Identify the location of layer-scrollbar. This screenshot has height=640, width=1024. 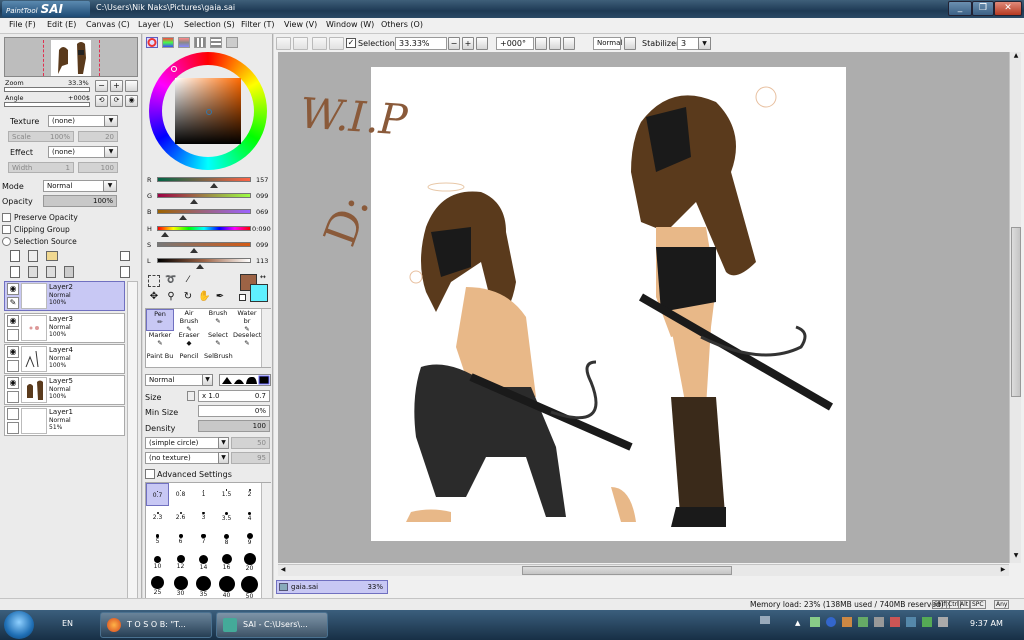
(132, 446).